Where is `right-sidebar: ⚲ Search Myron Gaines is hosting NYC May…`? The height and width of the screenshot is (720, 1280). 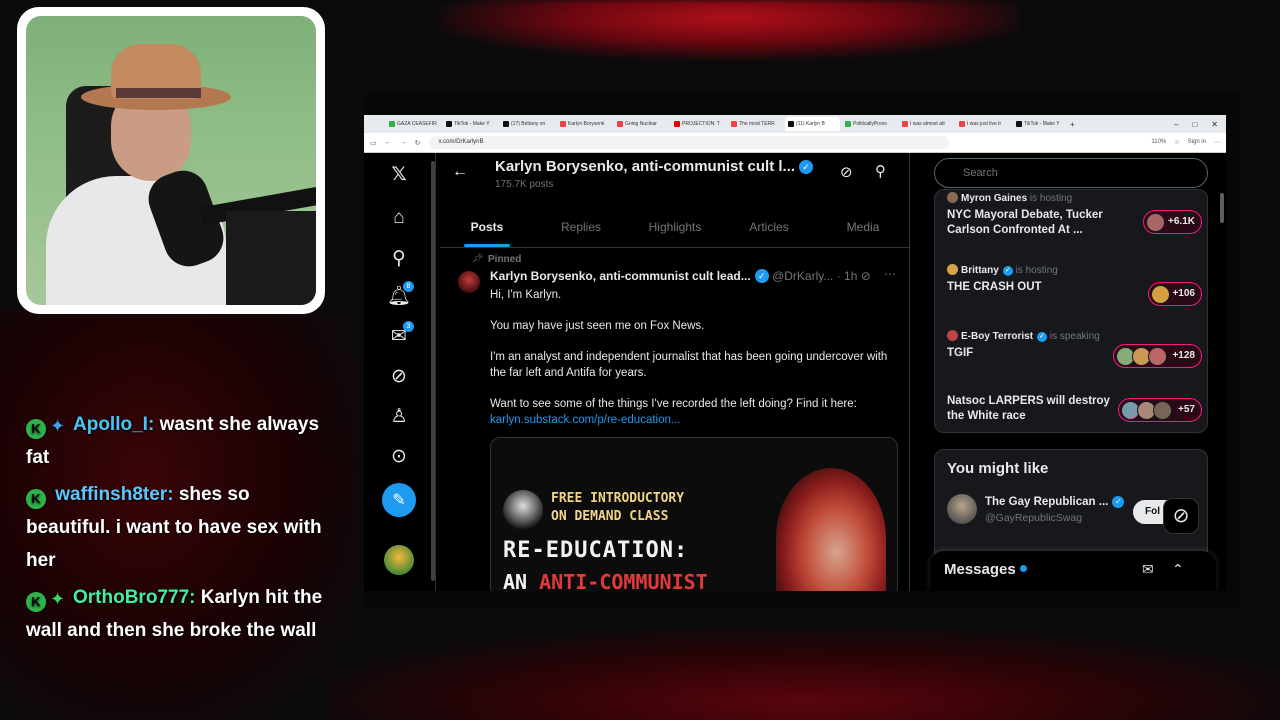 right-sidebar: ⚲ Search Myron Gaines is hosting NYC May… is located at coordinates (1073, 372).